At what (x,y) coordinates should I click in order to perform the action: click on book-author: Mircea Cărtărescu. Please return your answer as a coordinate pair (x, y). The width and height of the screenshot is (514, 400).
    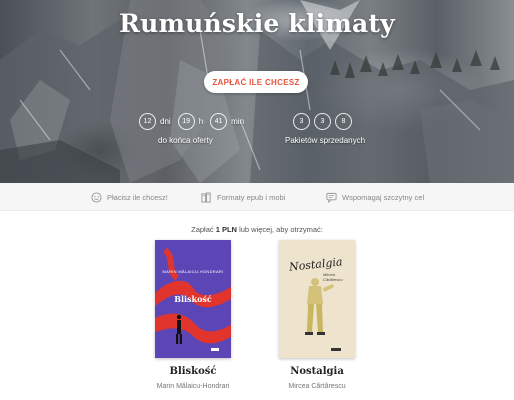
    Looking at the image, I should click on (317, 386).